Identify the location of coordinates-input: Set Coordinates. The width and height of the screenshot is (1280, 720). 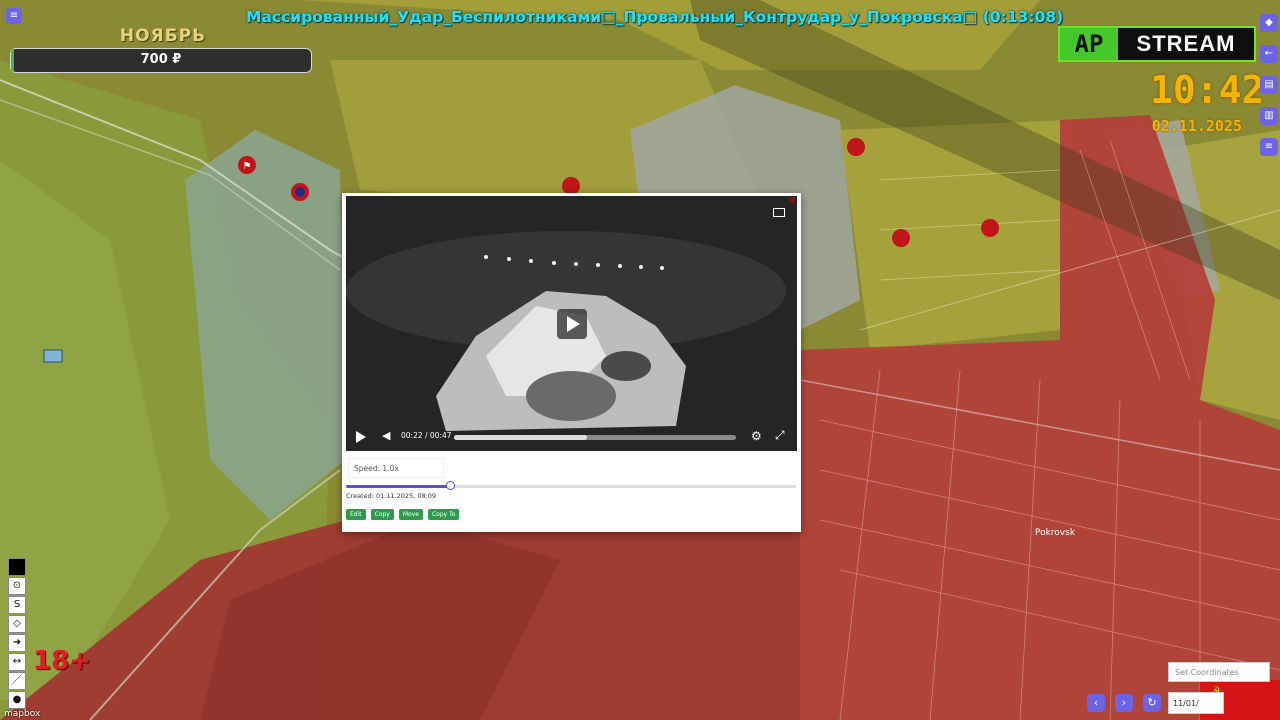
(1219, 672).